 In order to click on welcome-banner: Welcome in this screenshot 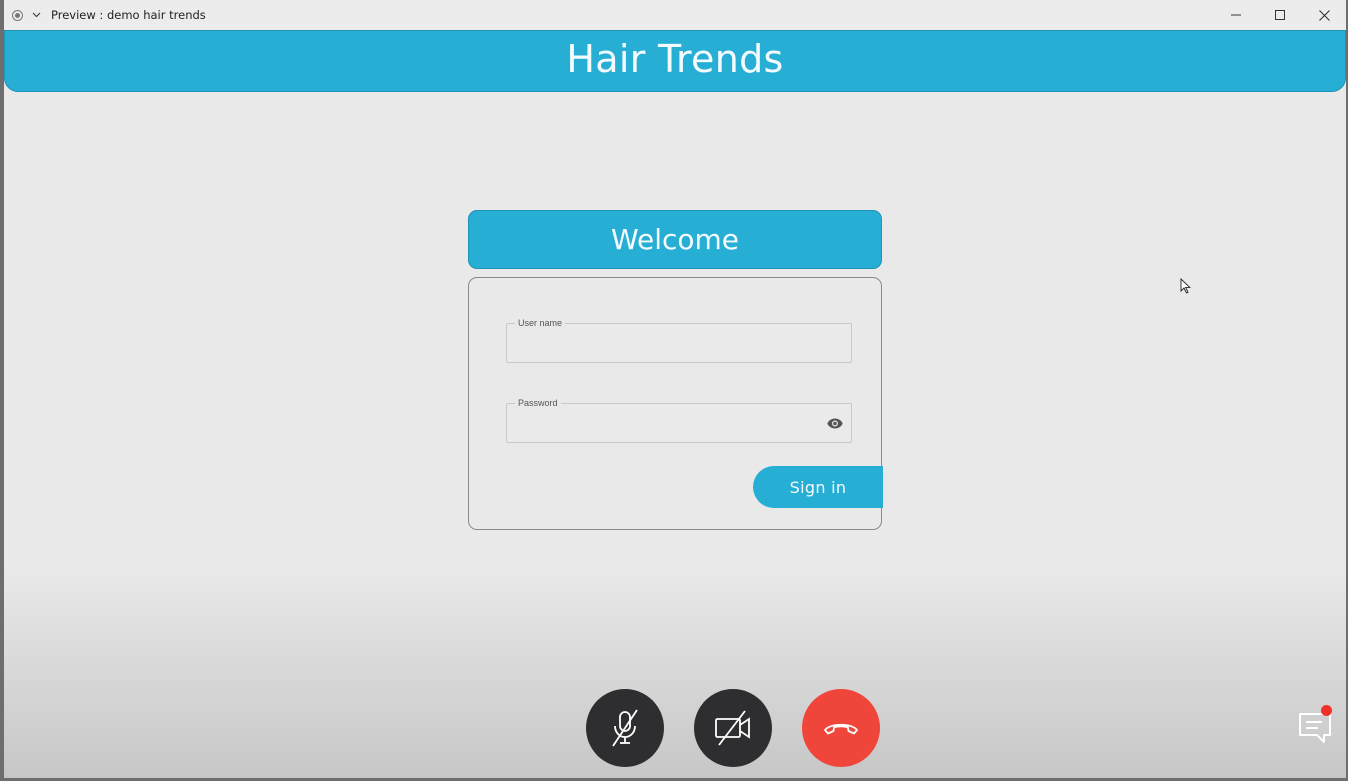, I will do `click(675, 239)`.